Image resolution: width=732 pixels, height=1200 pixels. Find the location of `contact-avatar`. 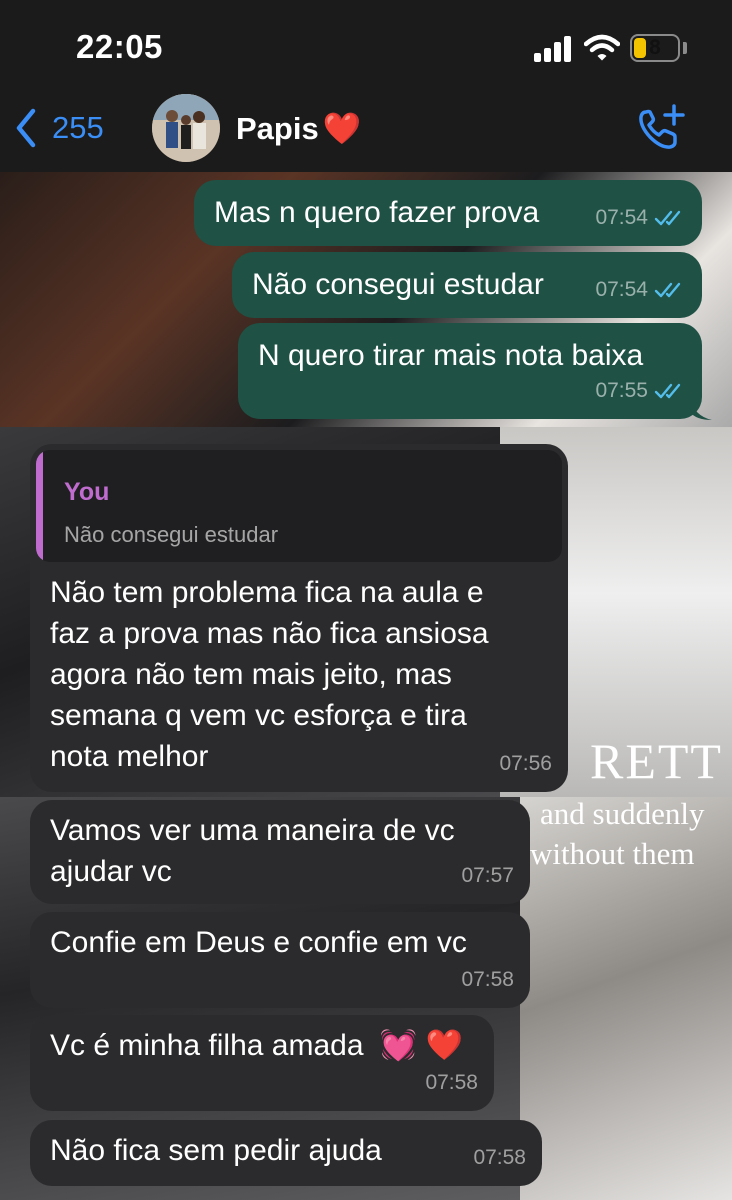

contact-avatar is located at coordinates (186, 128).